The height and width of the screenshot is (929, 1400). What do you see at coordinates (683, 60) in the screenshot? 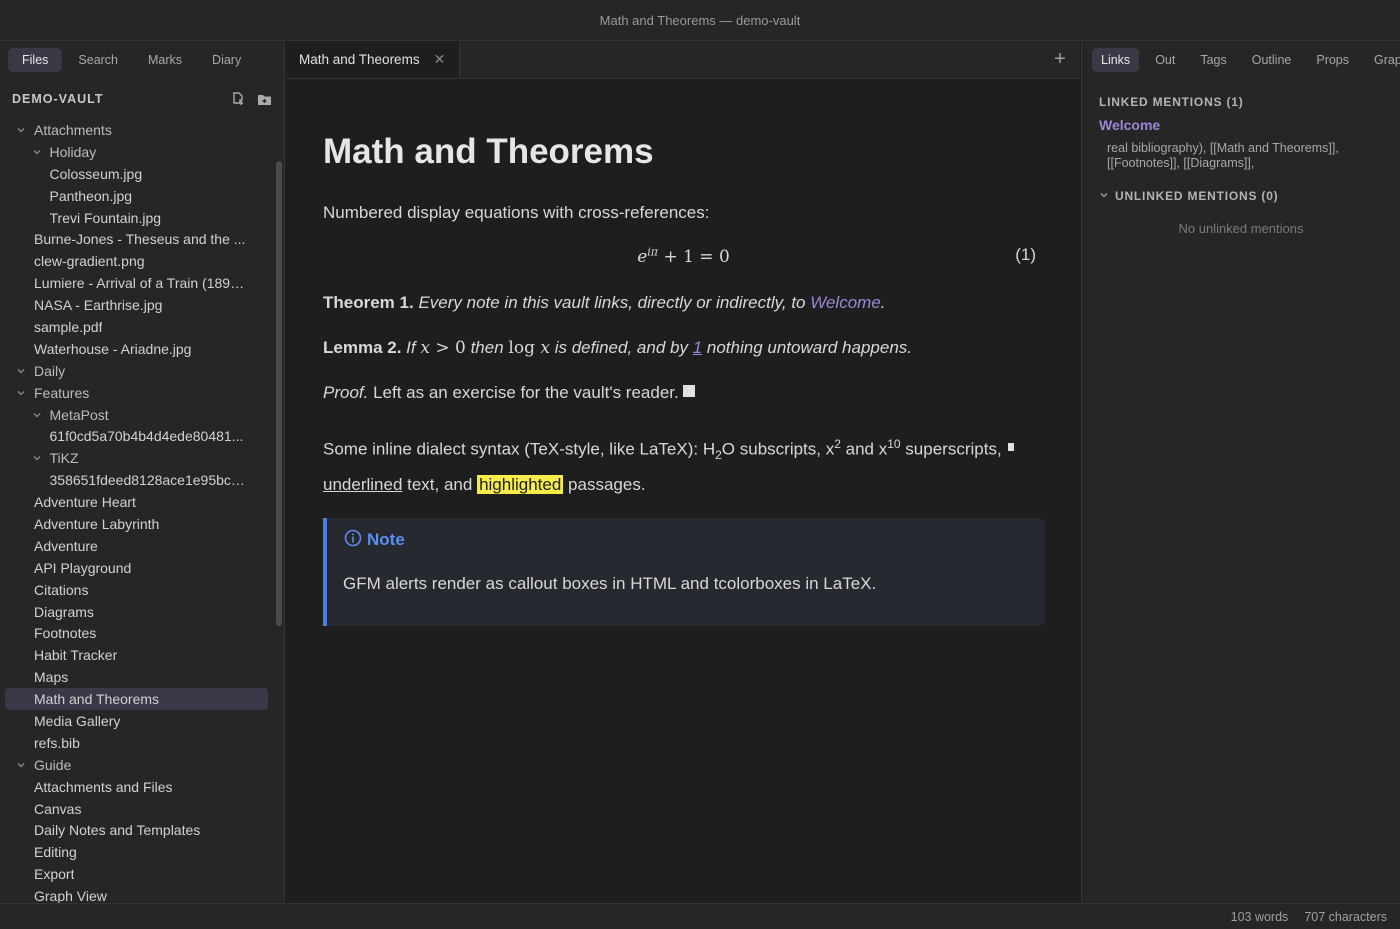
I see `editor-tabbar: Math and Theorems ✕ +` at bounding box center [683, 60].